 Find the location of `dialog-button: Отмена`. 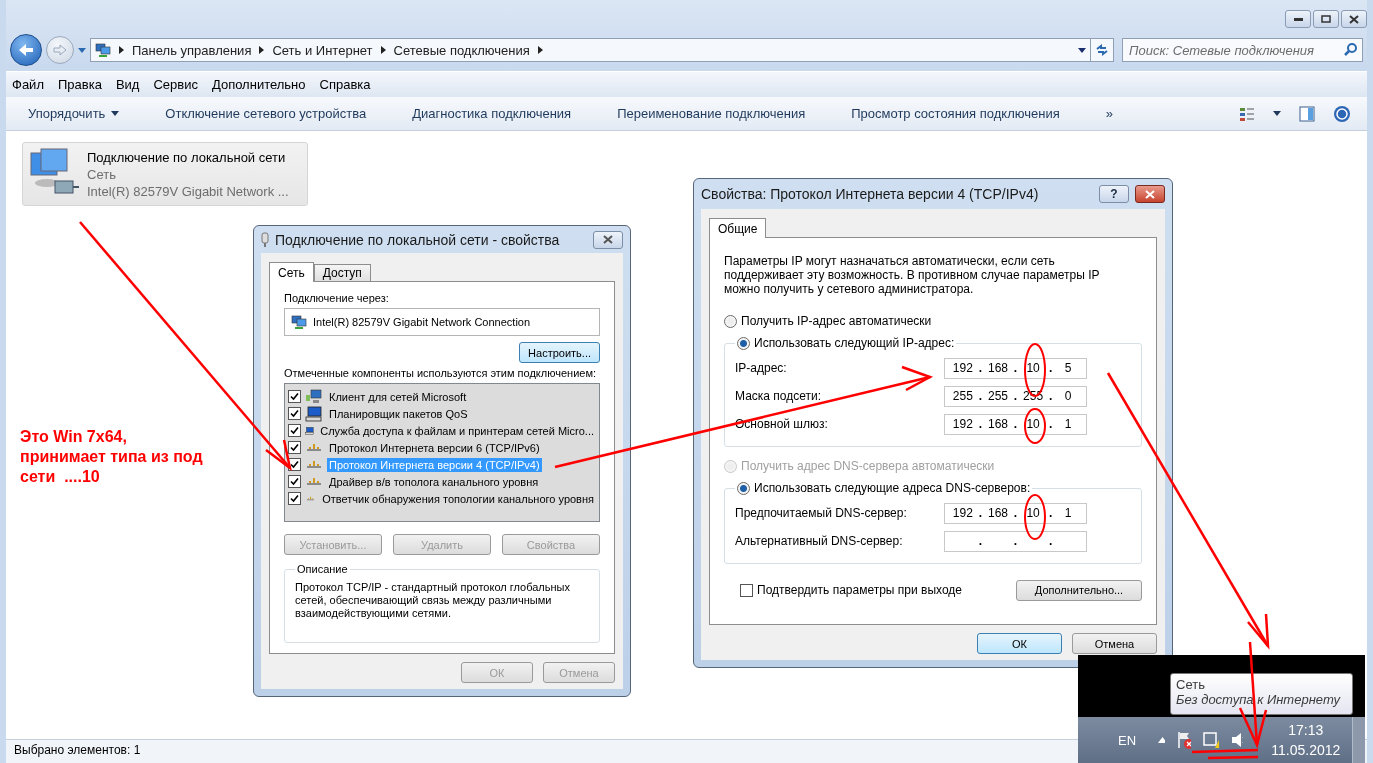

dialog-button: Отмена is located at coordinates (1114, 643).